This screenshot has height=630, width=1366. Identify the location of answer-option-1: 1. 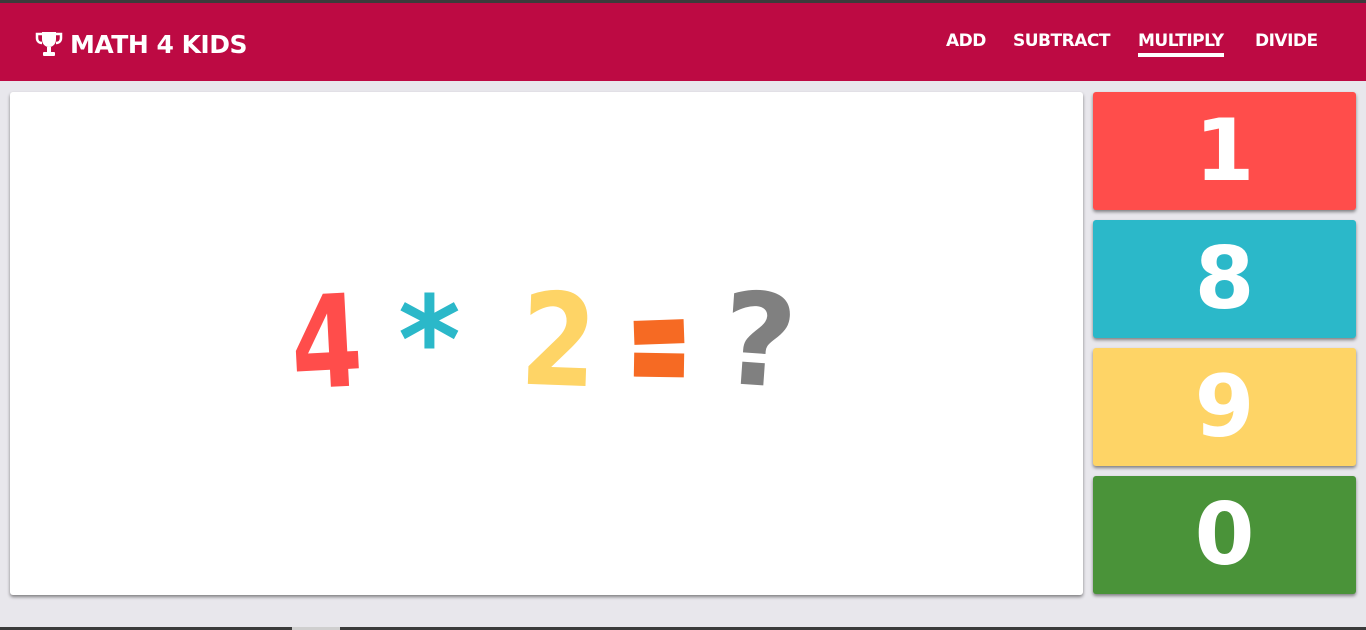
(1224, 151).